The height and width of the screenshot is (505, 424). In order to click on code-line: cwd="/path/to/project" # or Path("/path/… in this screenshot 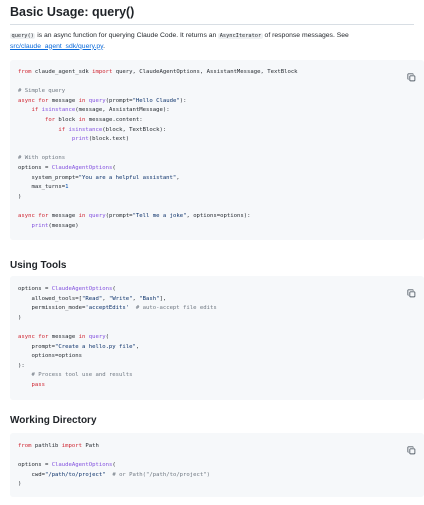, I will do `click(114, 475)`.